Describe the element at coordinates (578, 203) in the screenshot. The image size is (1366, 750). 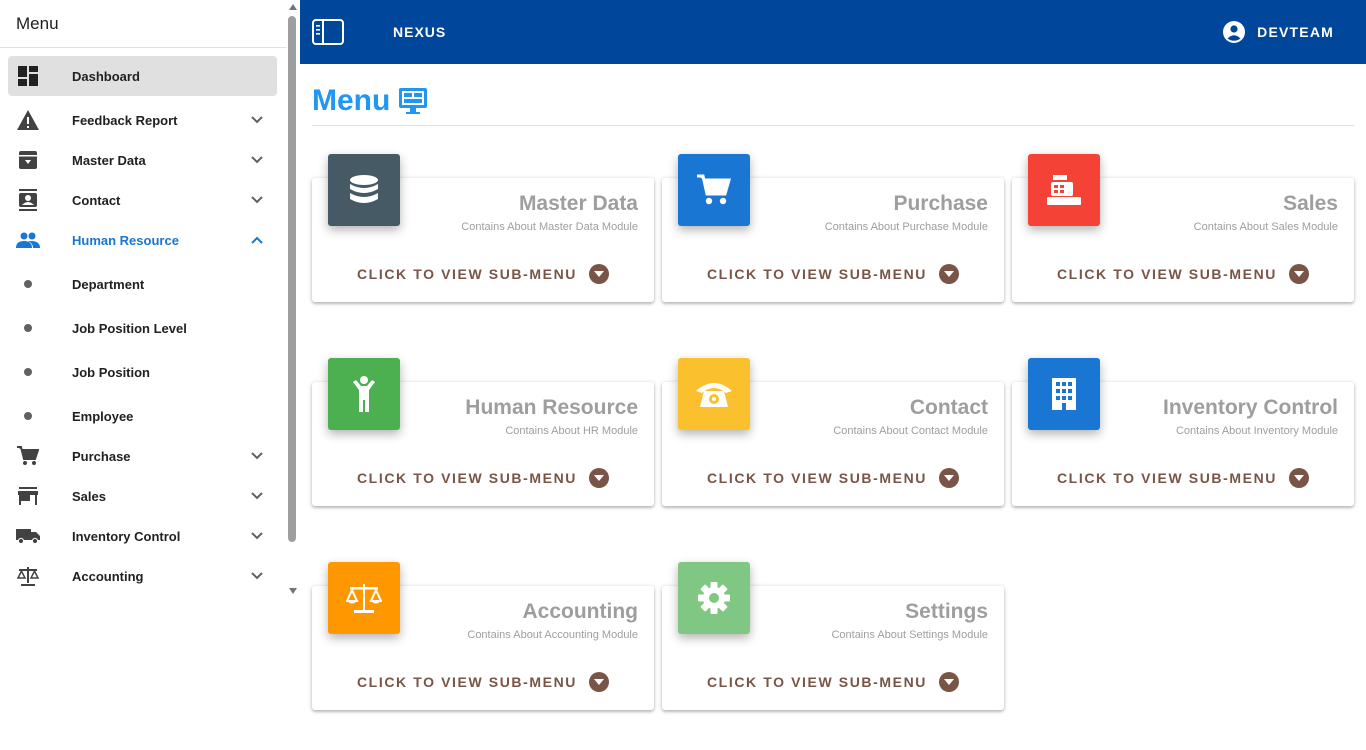
I see `card-title: Master Data` at that location.